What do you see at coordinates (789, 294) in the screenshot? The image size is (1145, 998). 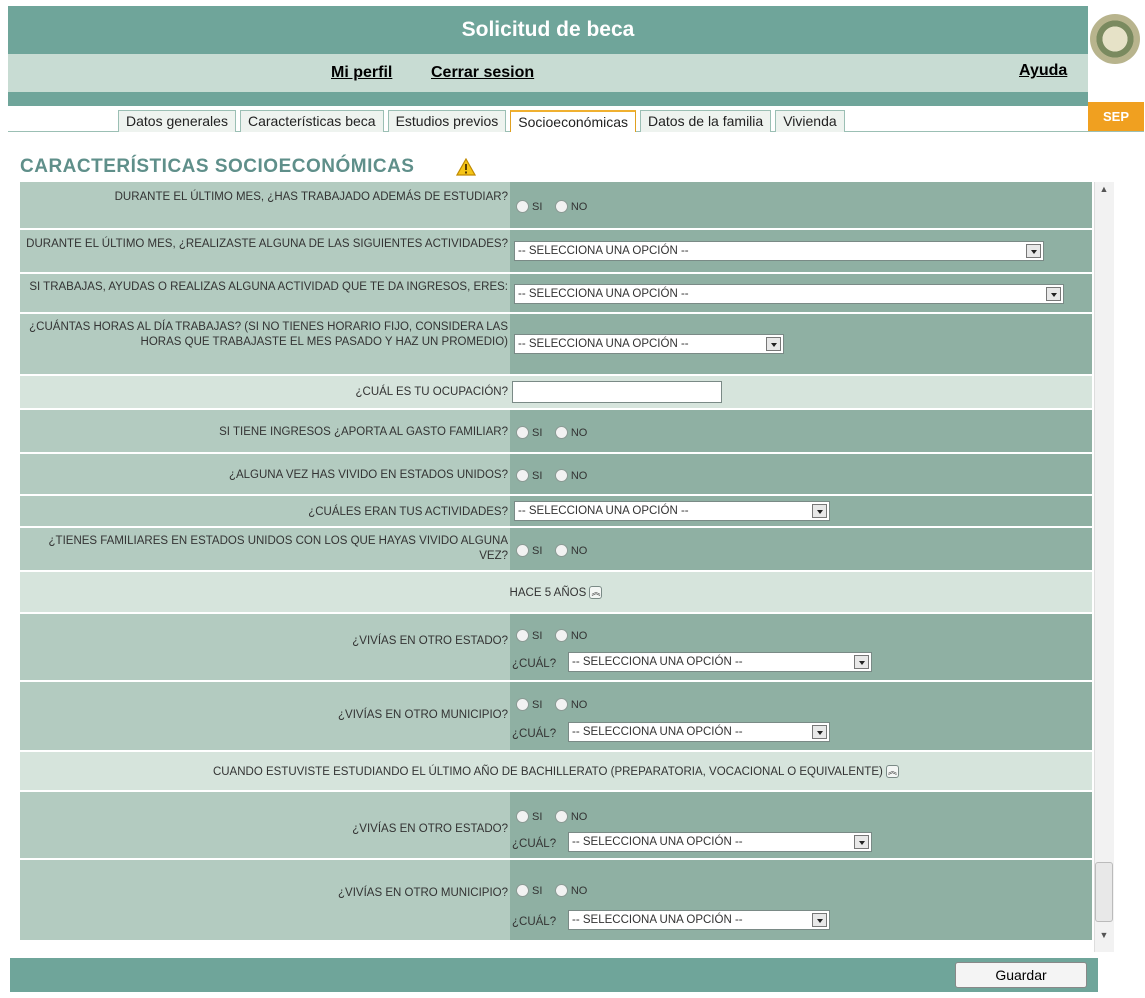 I see `income-role-select: -- SELECCIONA UNA OPCIÓN --` at bounding box center [789, 294].